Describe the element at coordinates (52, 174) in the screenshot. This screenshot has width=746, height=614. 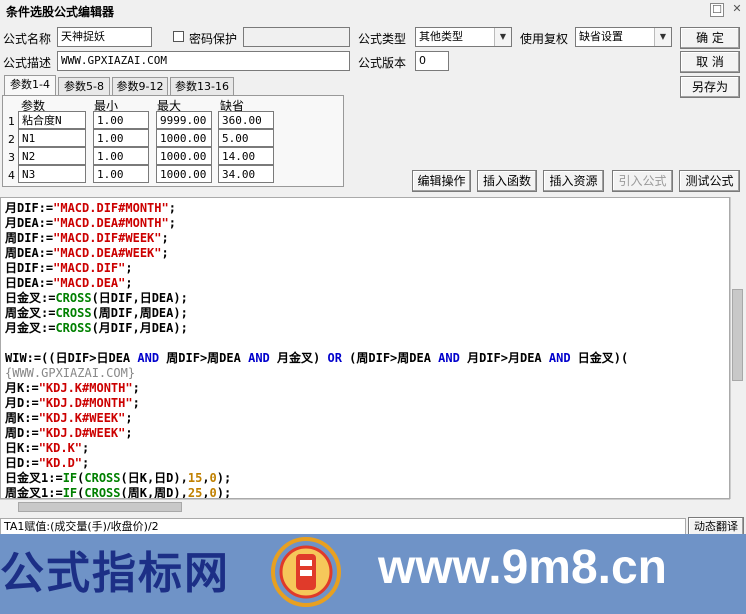
I see `param-name-input: N3` at that location.